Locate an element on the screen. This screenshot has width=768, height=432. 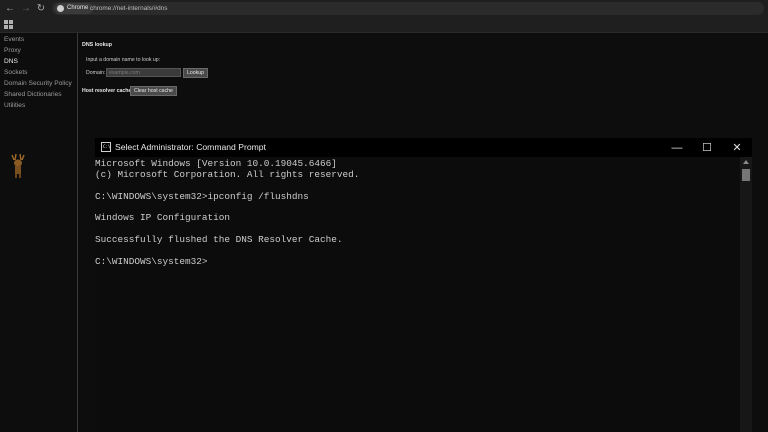
chrome-logo-icon is located at coordinates (60, 8).